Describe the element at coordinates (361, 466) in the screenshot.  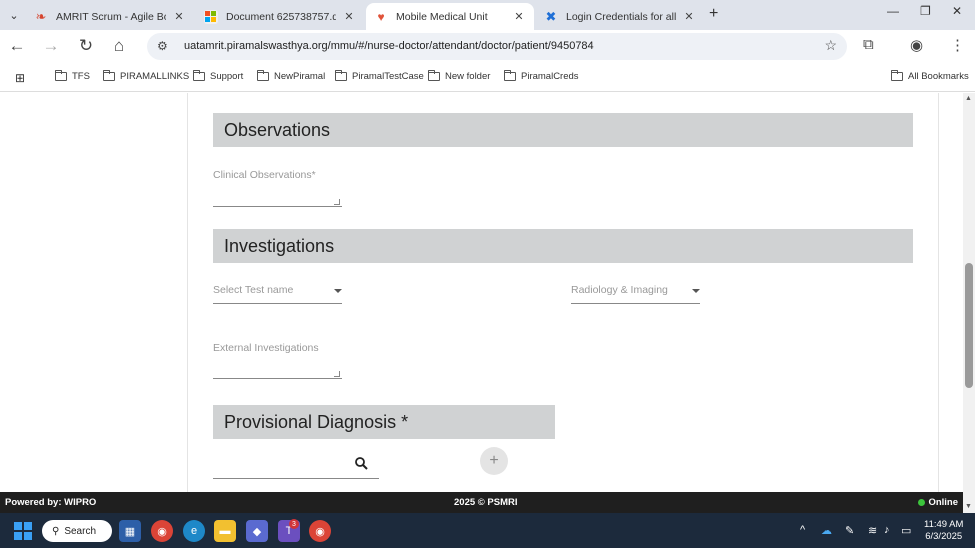
I see `search-icon` at that location.